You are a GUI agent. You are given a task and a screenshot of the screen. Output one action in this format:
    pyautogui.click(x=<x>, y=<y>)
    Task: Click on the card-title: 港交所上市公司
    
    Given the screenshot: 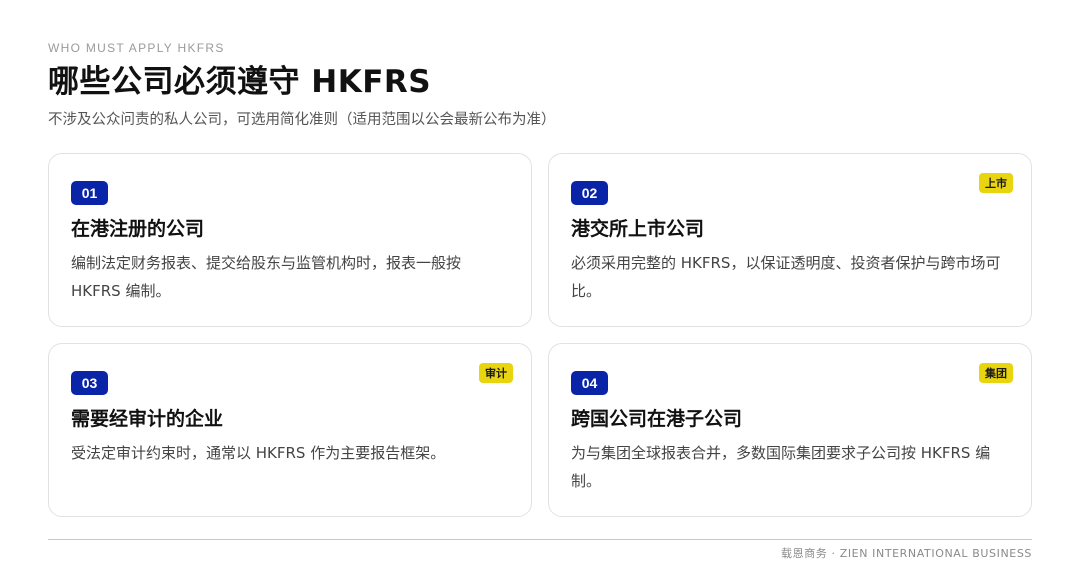 What is the action you would take?
    pyautogui.click(x=638, y=229)
    